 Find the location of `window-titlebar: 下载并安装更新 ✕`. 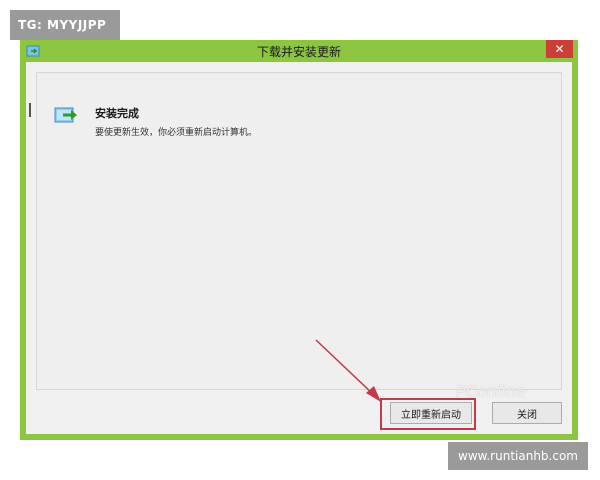

window-titlebar: 下载并安装更新 ✕ is located at coordinates (299, 51).